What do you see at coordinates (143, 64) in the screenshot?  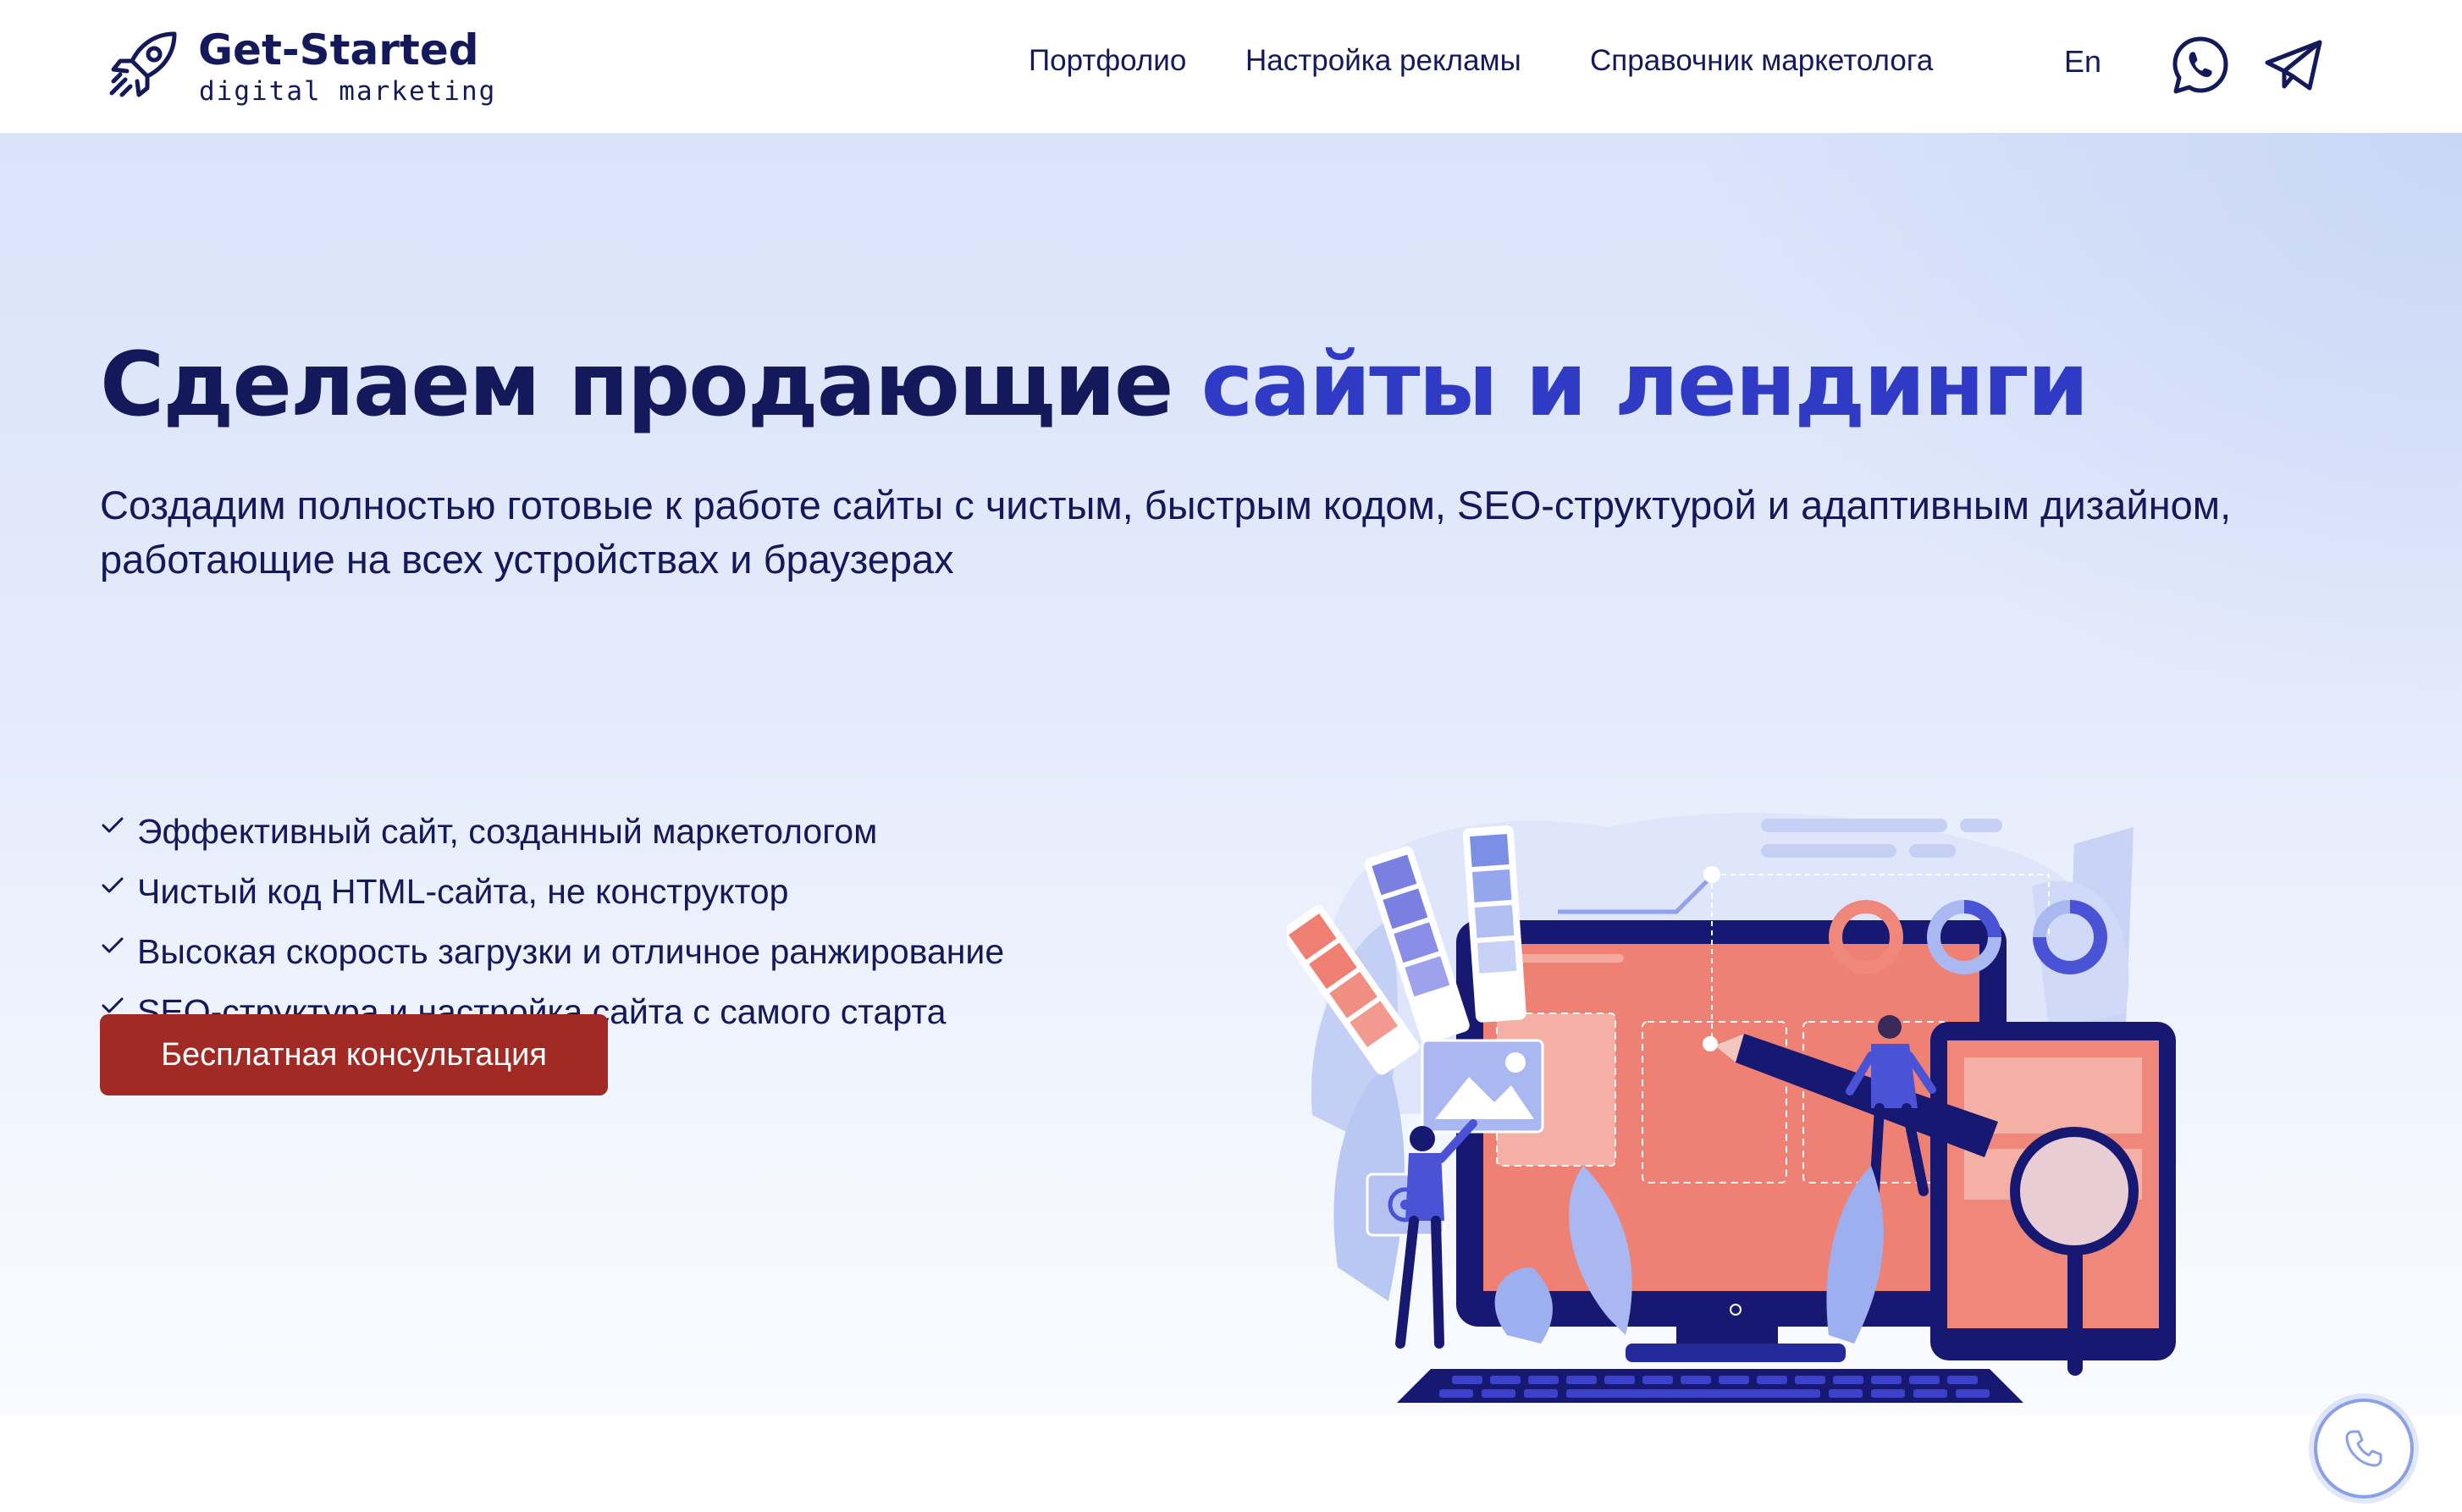 I see `rocket-icon` at bounding box center [143, 64].